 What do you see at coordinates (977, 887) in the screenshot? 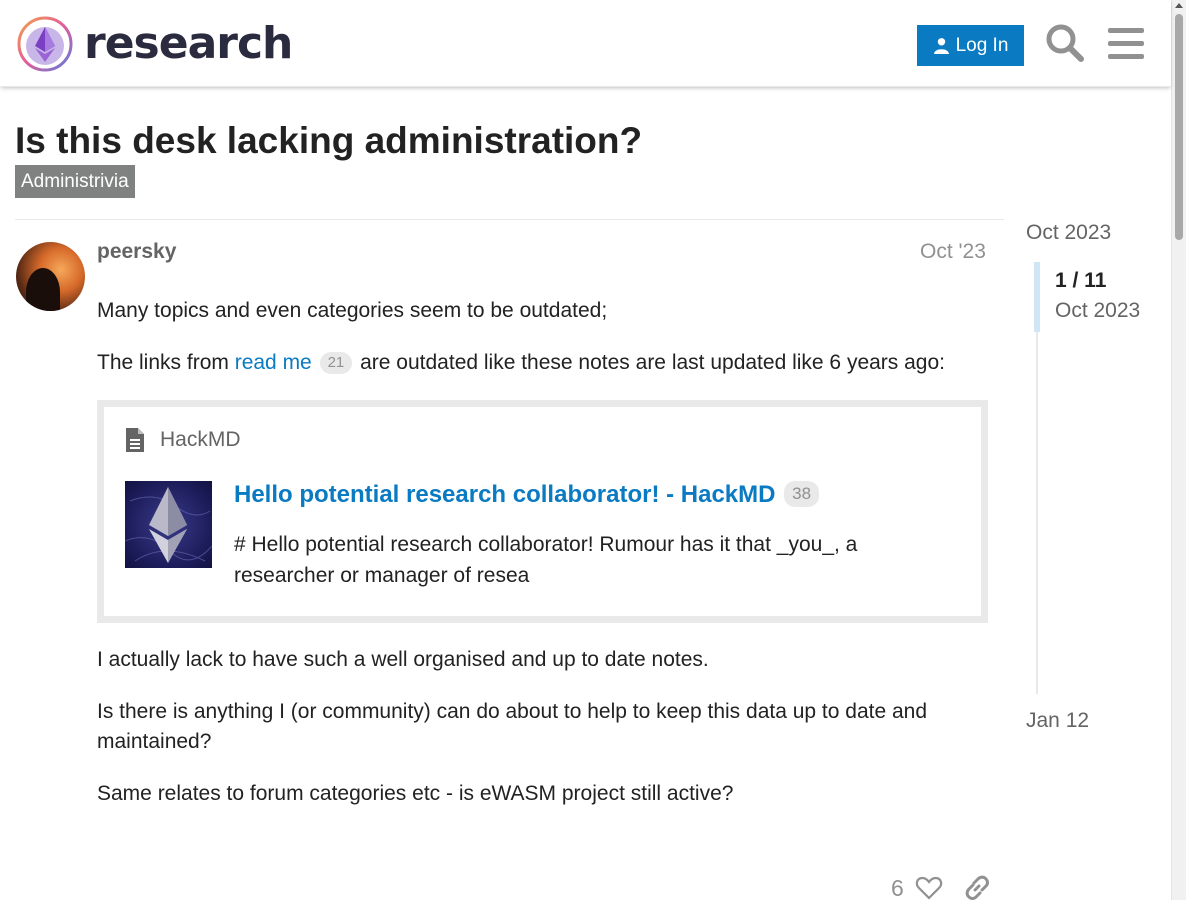
I see `share-link-icon` at bounding box center [977, 887].